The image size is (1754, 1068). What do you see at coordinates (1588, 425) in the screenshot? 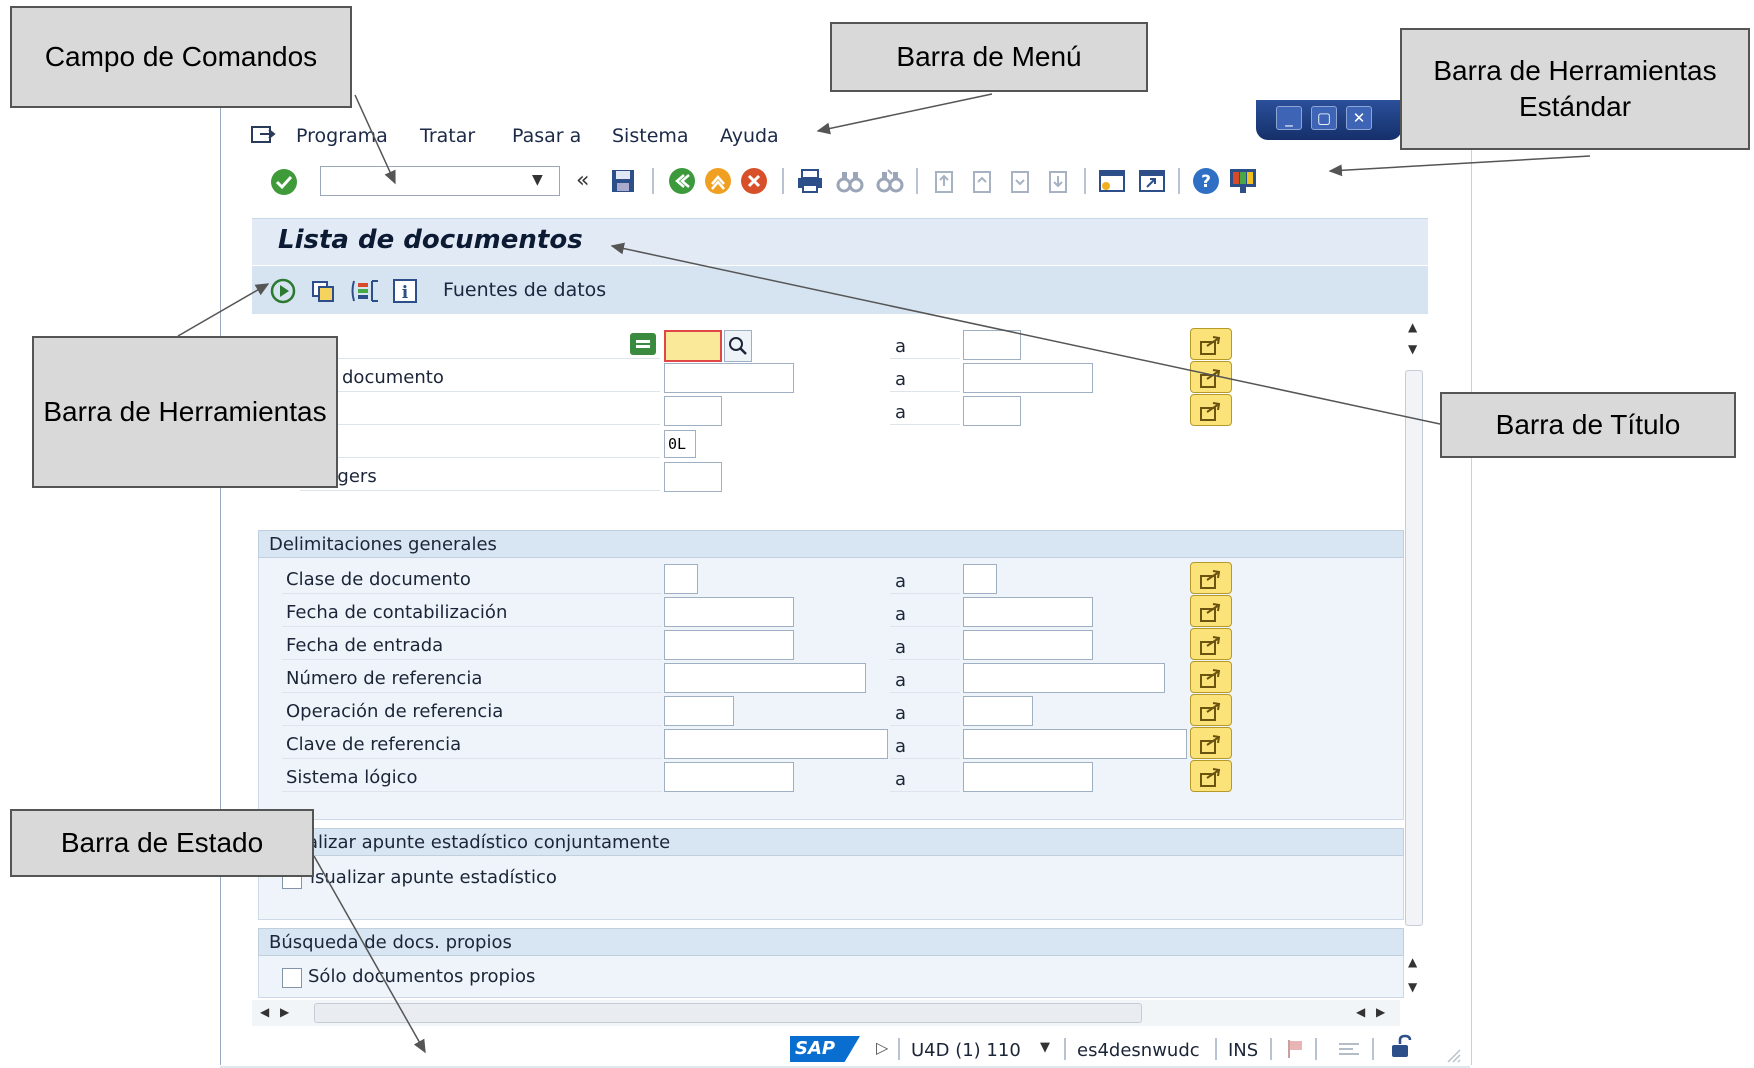
I see `callout-title-bar: Barra de Título` at bounding box center [1588, 425].